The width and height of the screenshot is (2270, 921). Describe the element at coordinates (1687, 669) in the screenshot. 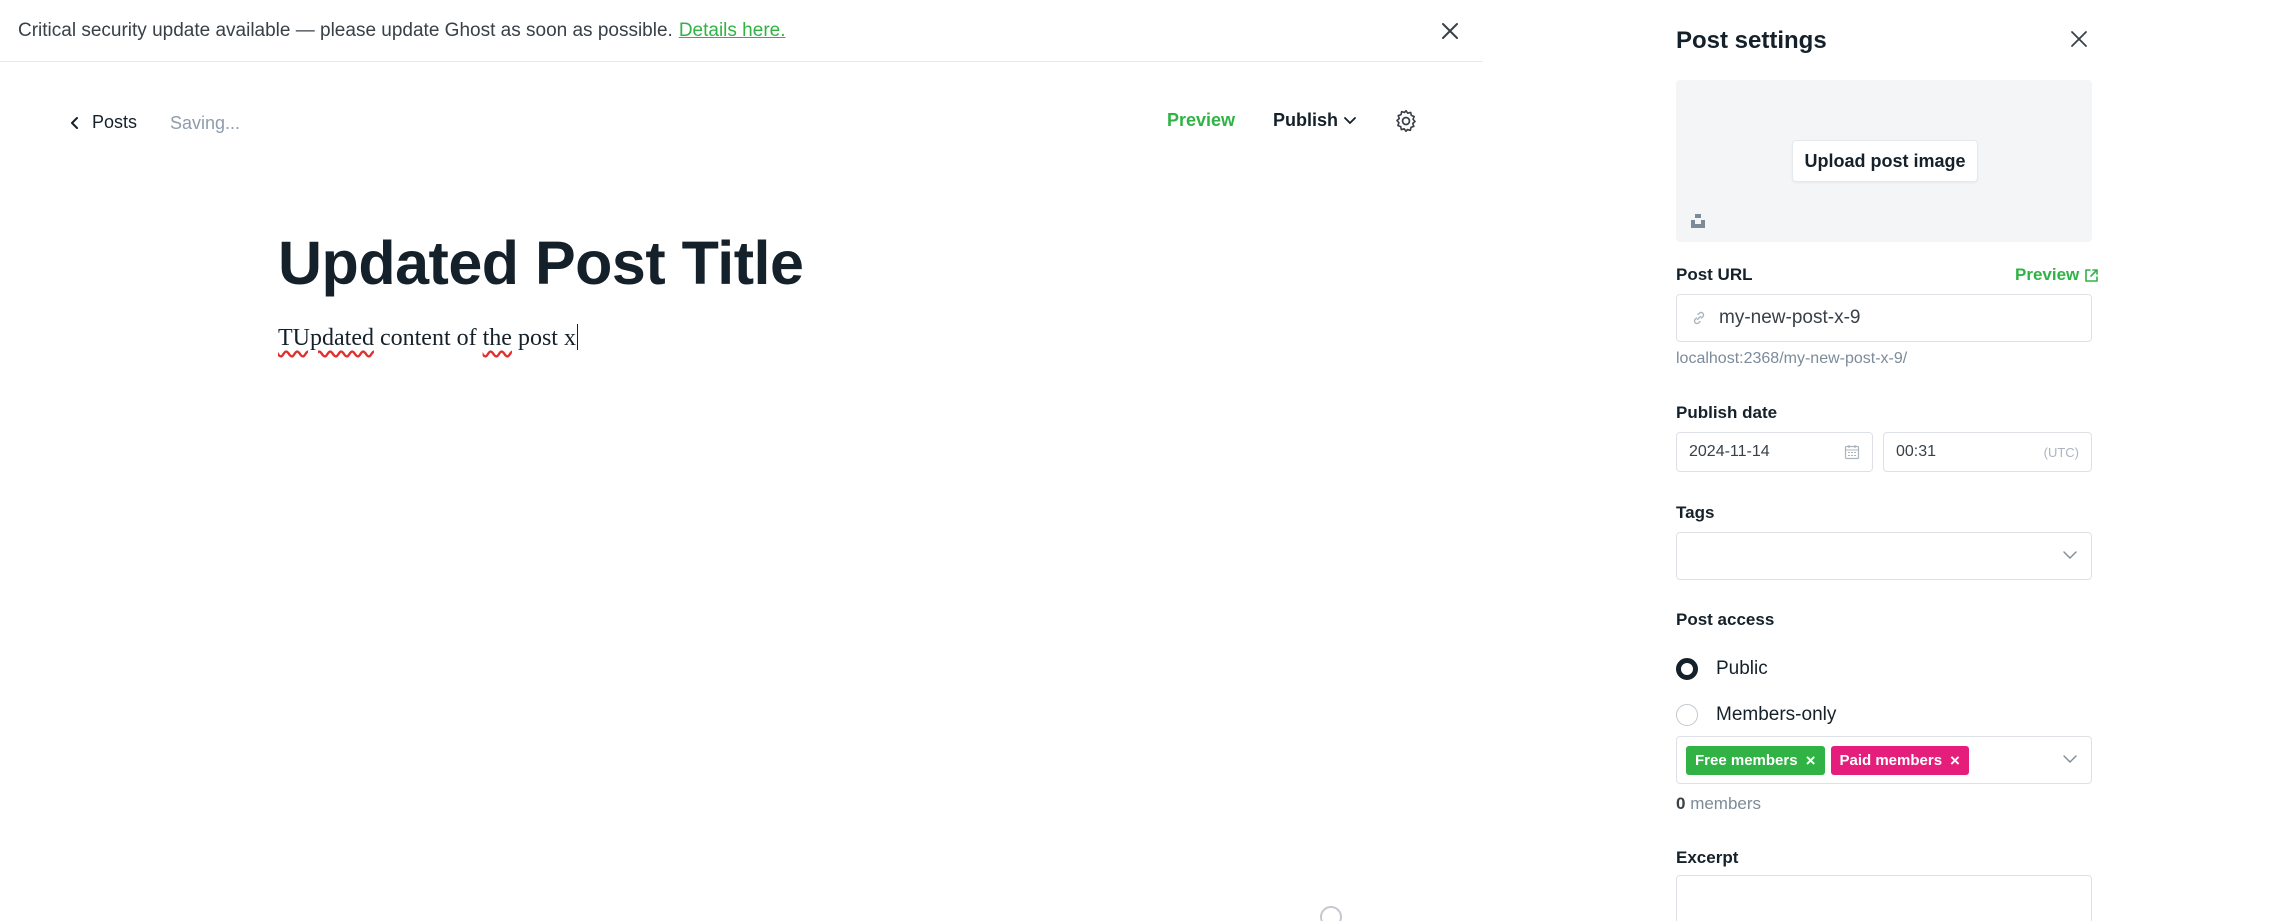

I see `radio-selected-icon` at that location.